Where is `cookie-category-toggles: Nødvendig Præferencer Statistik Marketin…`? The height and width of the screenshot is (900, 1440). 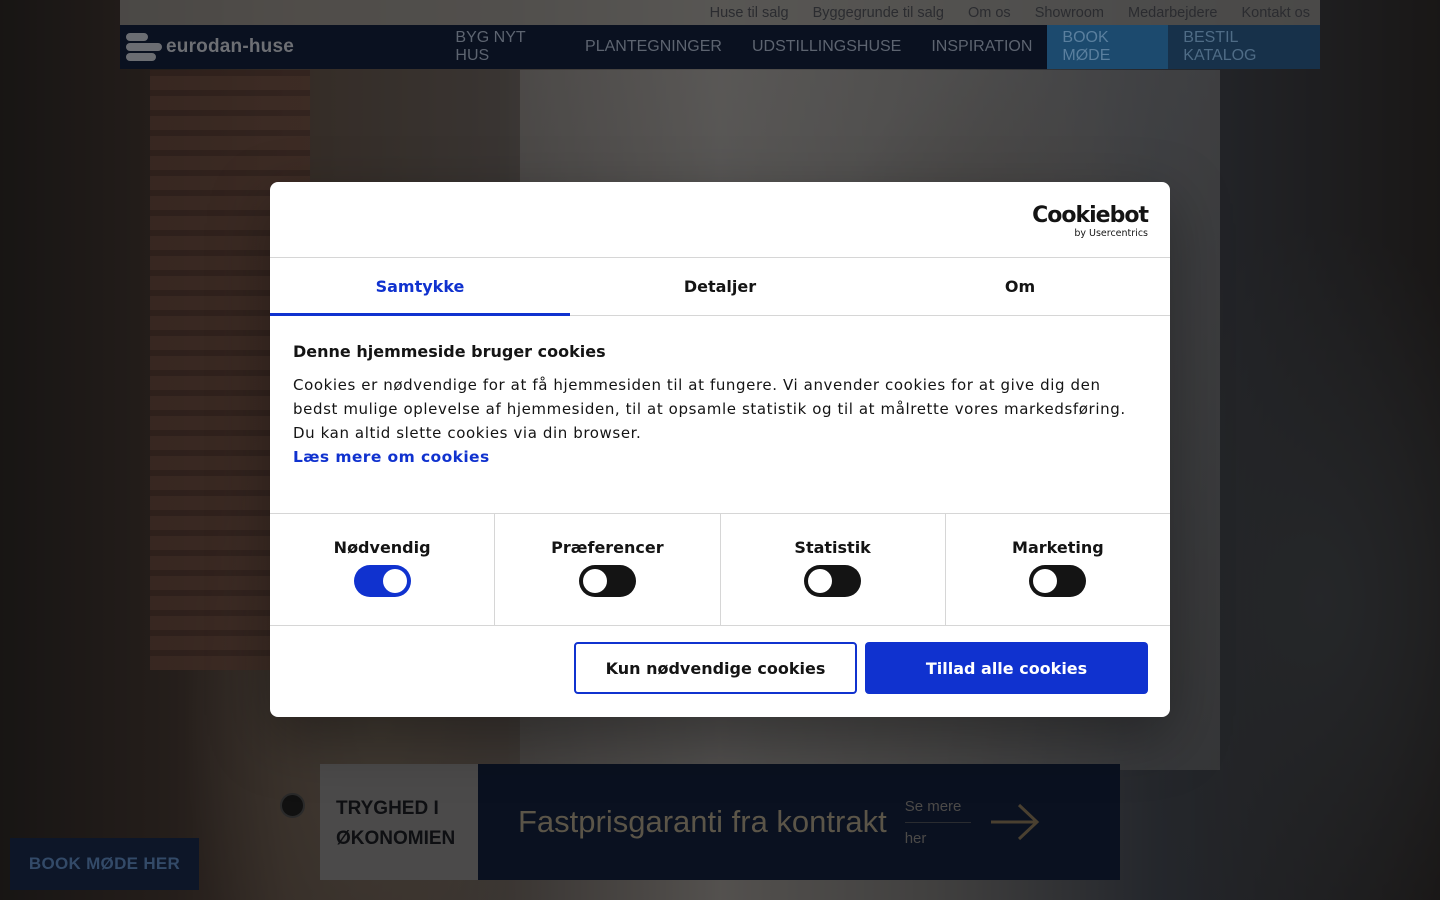
cookie-category-toggles: Nødvendig Præferencer Statistik Marketin… is located at coordinates (720, 570).